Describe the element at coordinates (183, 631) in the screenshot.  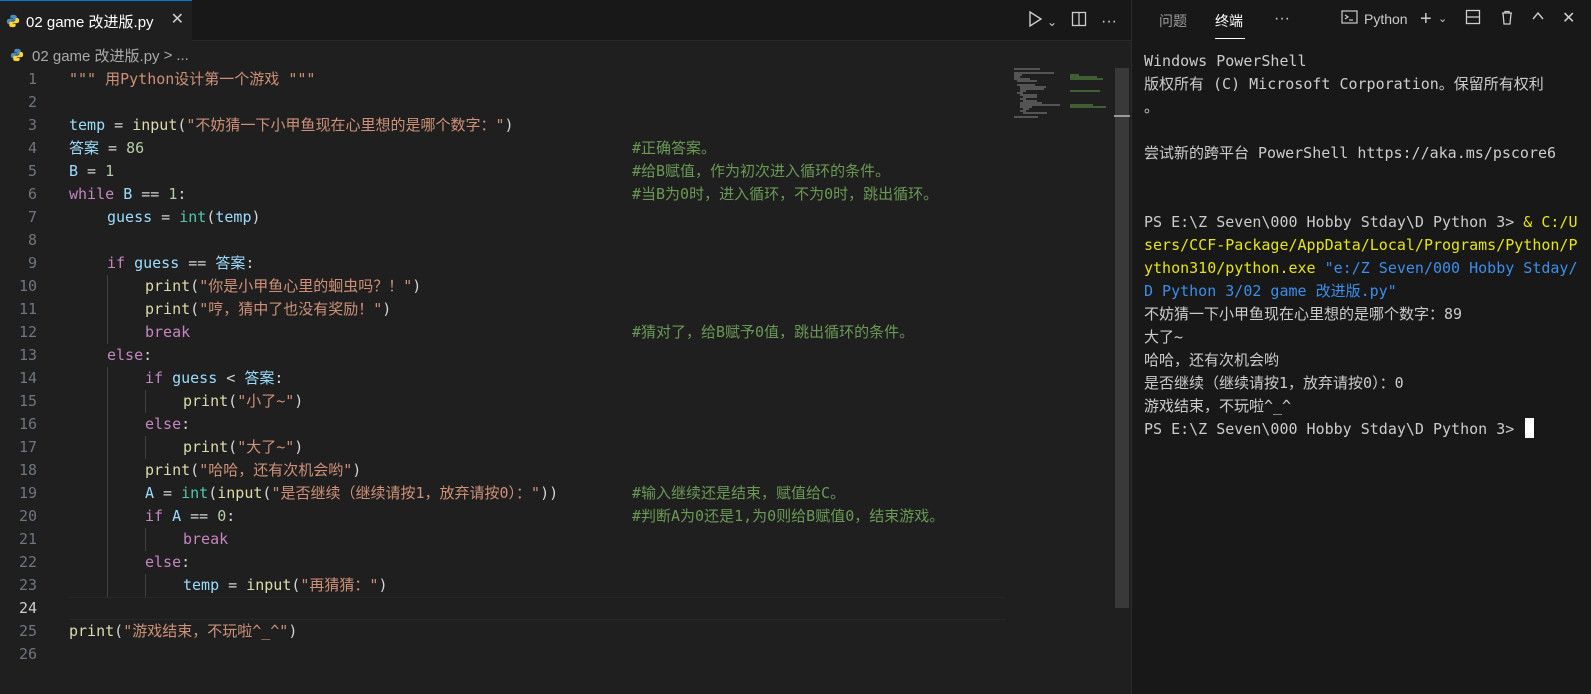
I see `code-text: print("游戏结束，不玩啦^_^")` at that location.